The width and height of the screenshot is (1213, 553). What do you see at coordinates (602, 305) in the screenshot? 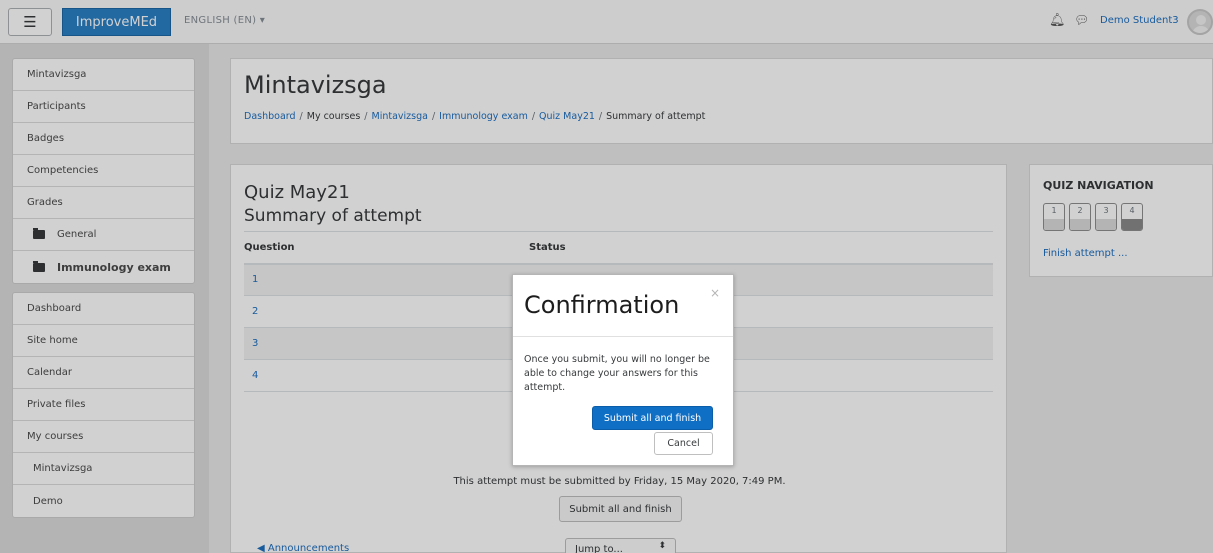
I see `dialog-title: Confirmation` at bounding box center [602, 305].